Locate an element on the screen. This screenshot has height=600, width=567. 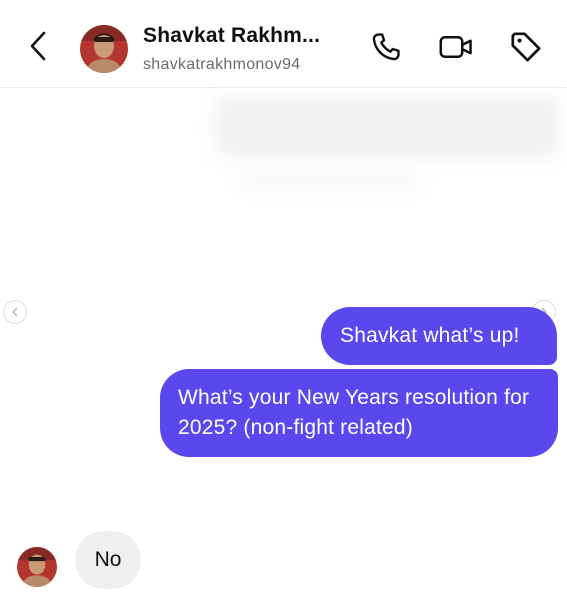
outgoing-message-bubble: Shavkat what’s up! is located at coordinates (439, 336).